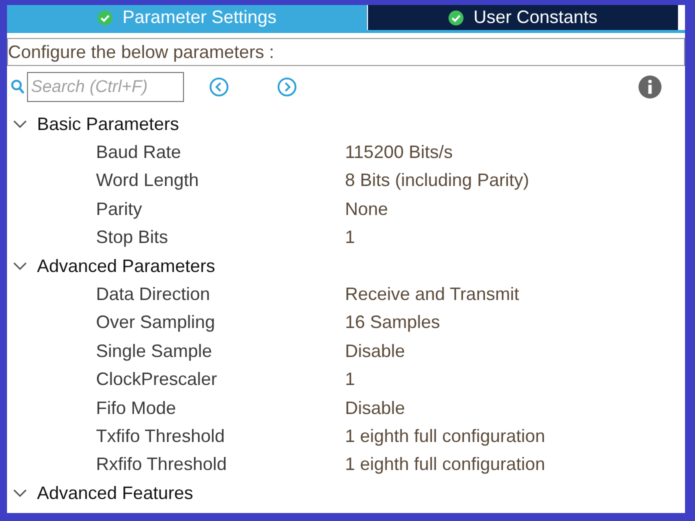 The width and height of the screenshot is (695, 521). I want to click on parameter-name: Word Length, so click(220, 181).